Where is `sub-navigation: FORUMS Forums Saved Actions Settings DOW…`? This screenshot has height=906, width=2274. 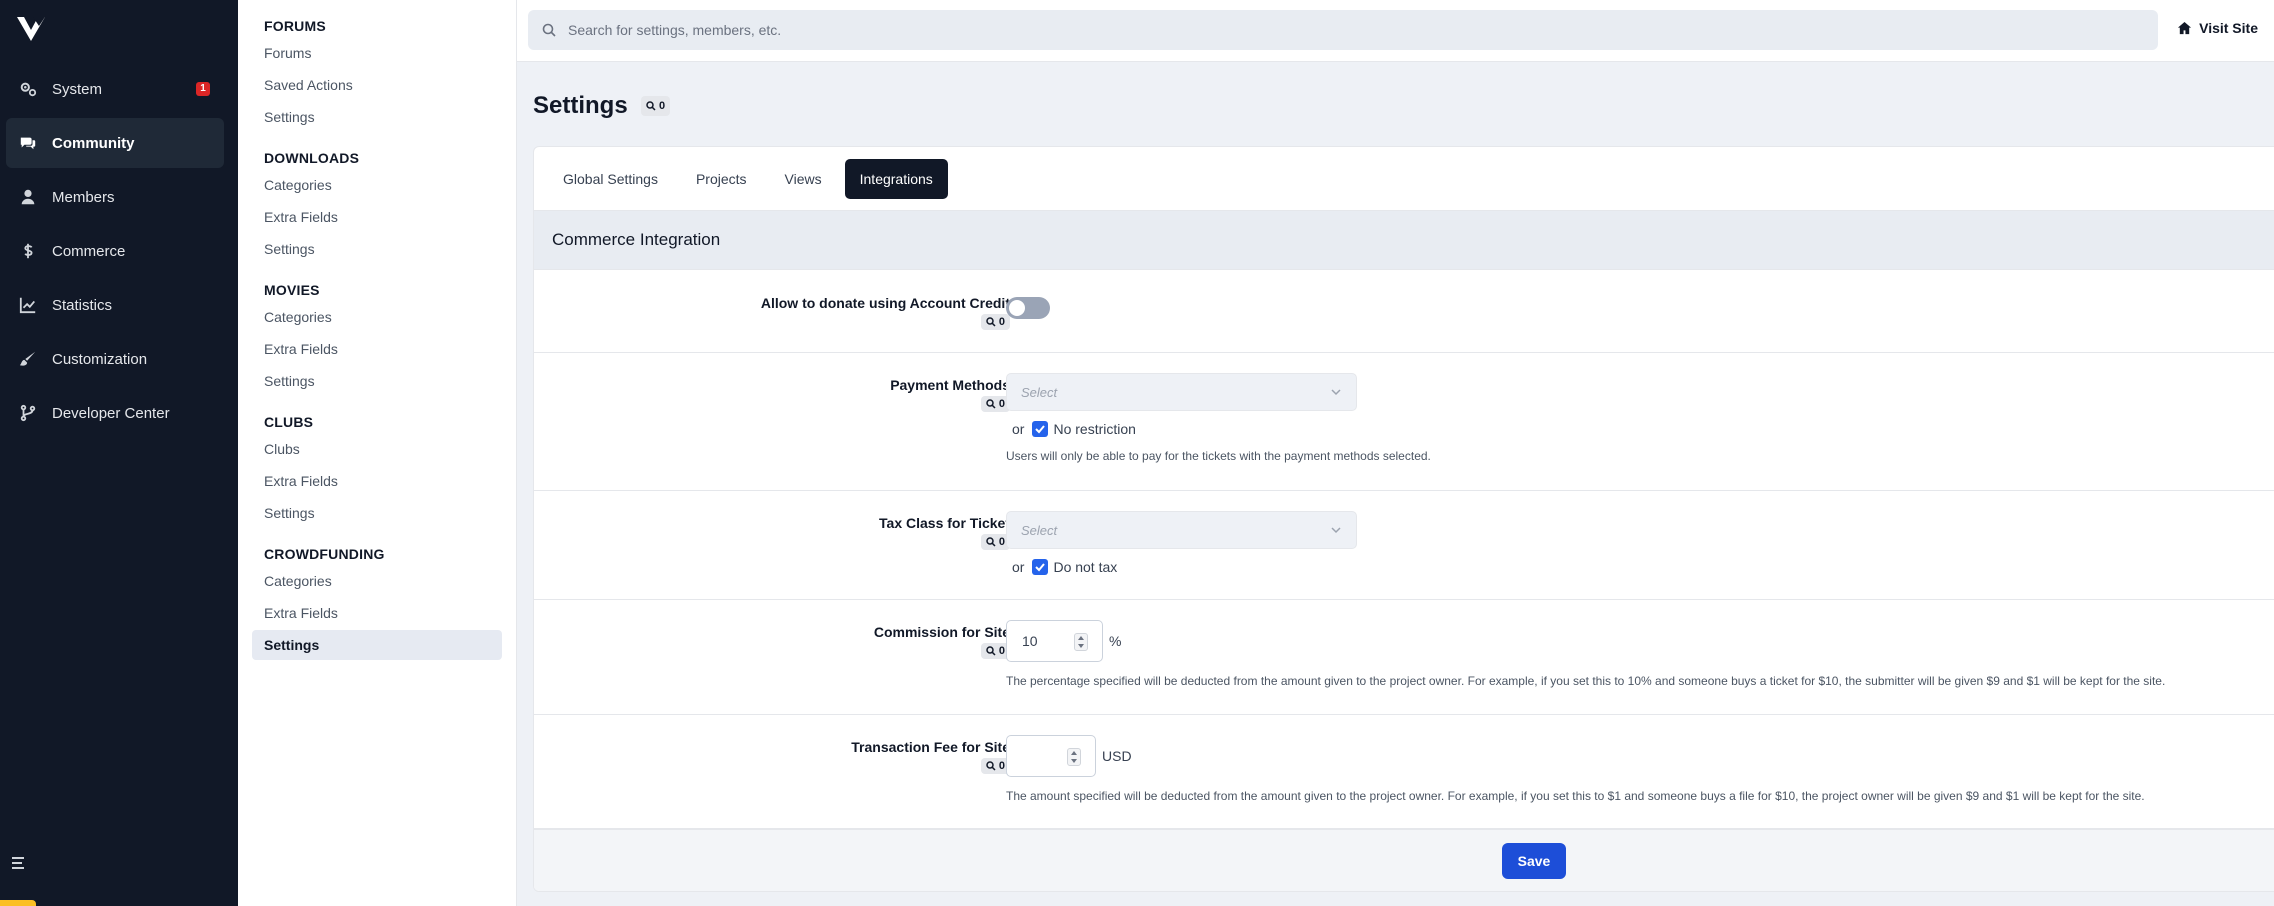 sub-navigation: FORUMS Forums Saved Actions Settings DOW… is located at coordinates (377, 453).